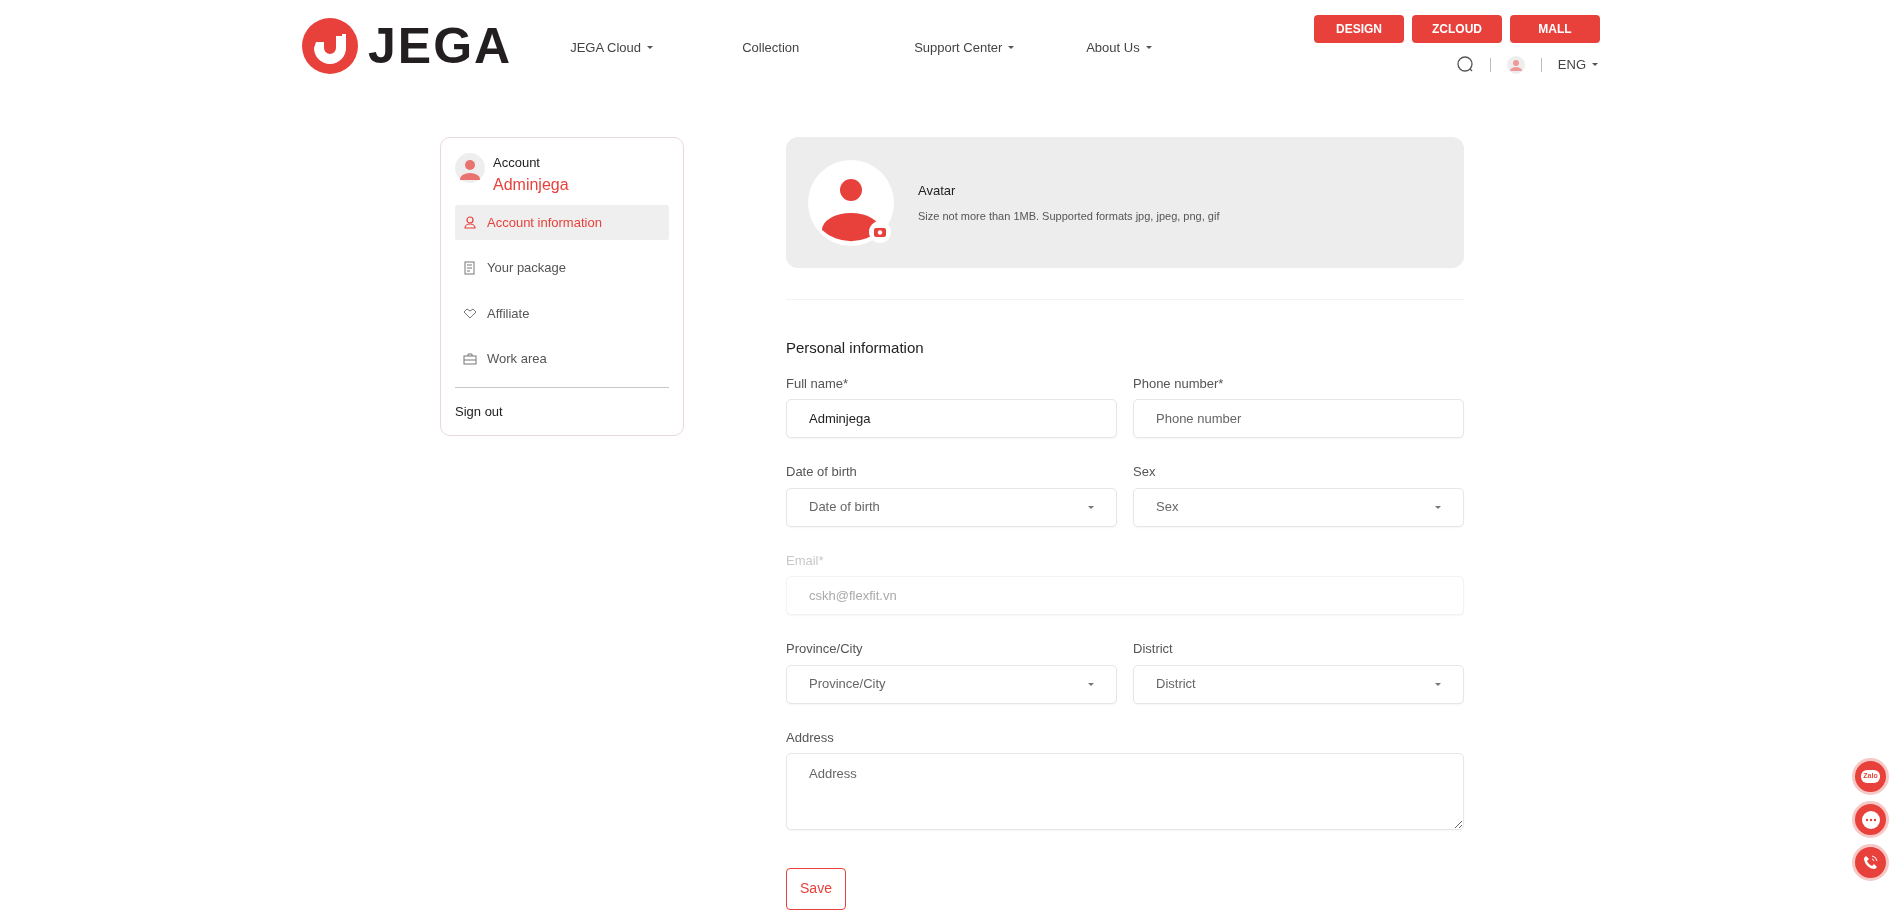 Image resolution: width=1901 pixels, height=916 pixels. I want to click on save-button: Save, so click(816, 888).